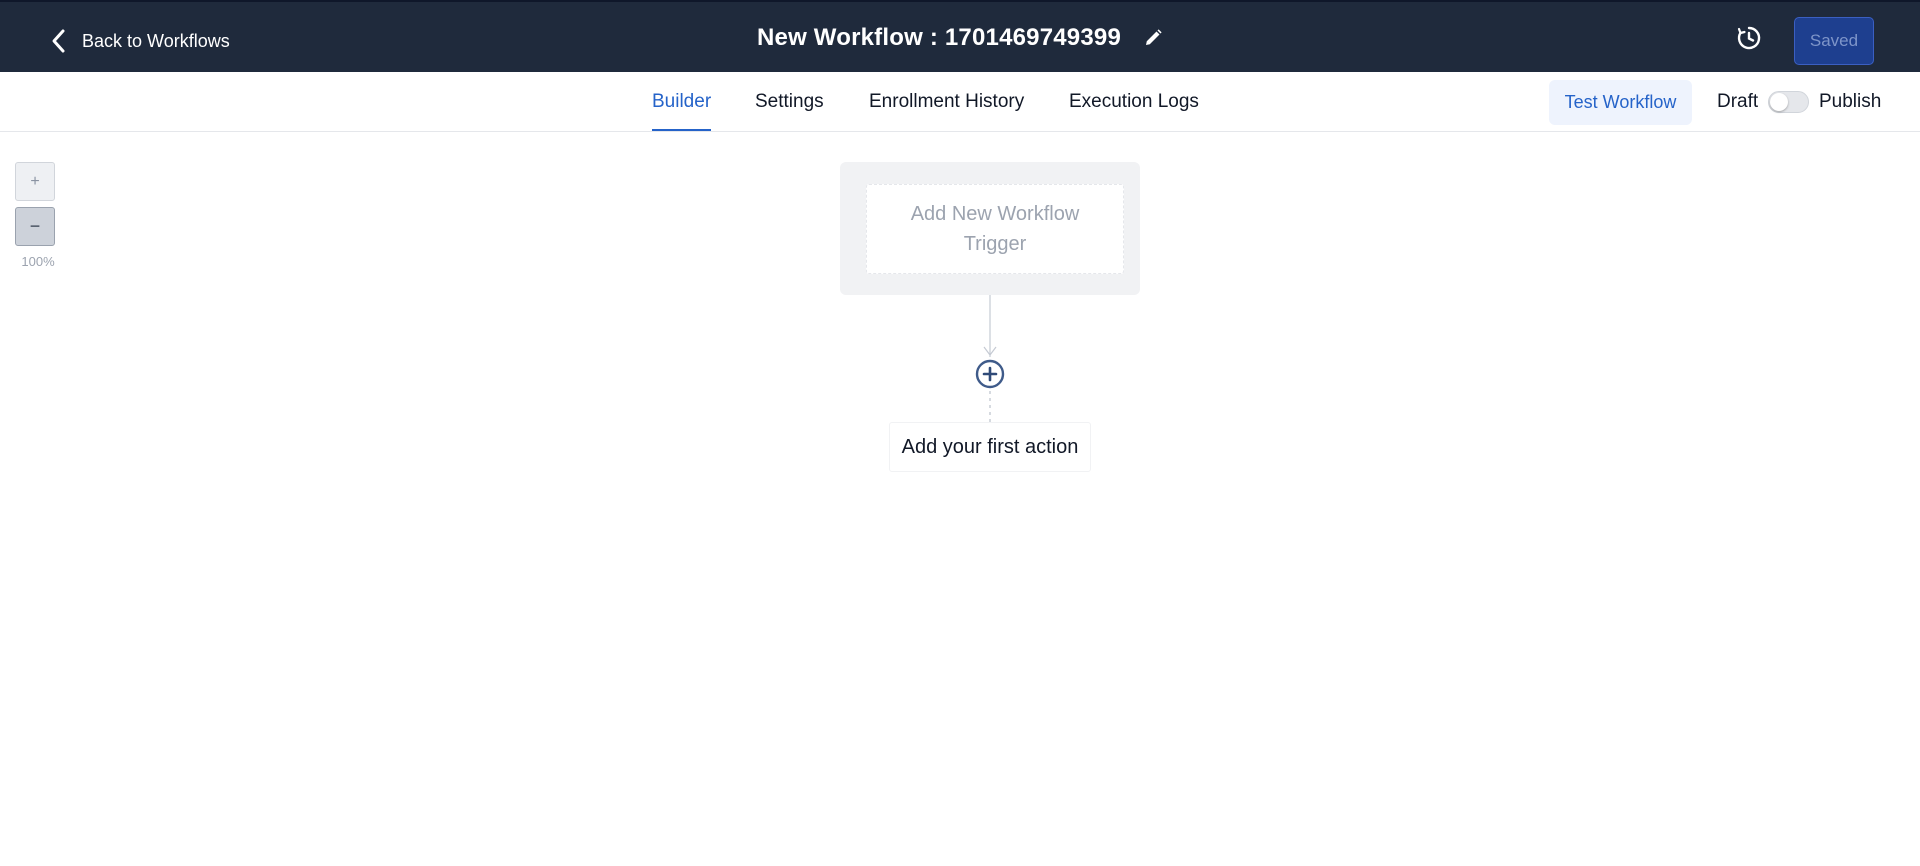  I want to click on tab-builder: Builder, so click(682, 102).